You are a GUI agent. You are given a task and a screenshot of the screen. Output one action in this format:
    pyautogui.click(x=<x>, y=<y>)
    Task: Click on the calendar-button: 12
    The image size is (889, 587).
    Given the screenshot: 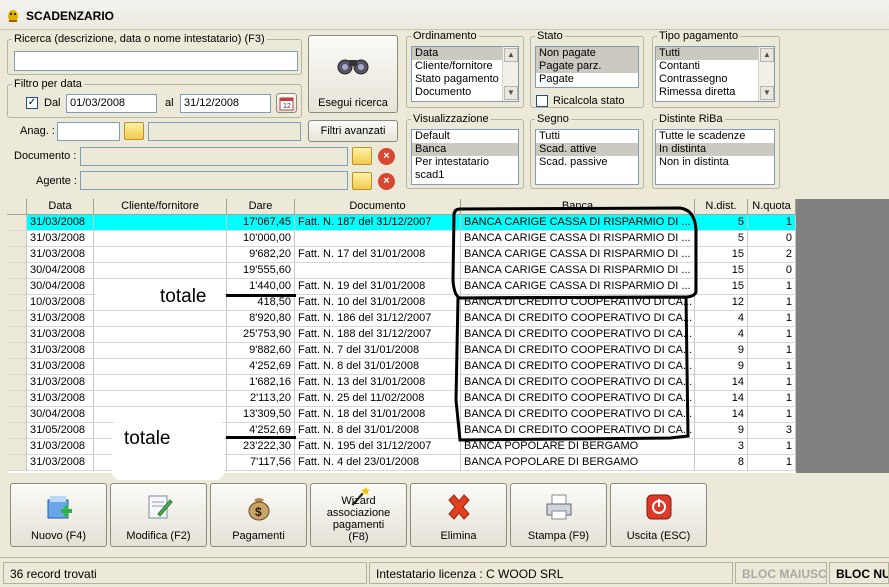 What is the action you would take?
    pyautogui.click(x=286, y=103)
    